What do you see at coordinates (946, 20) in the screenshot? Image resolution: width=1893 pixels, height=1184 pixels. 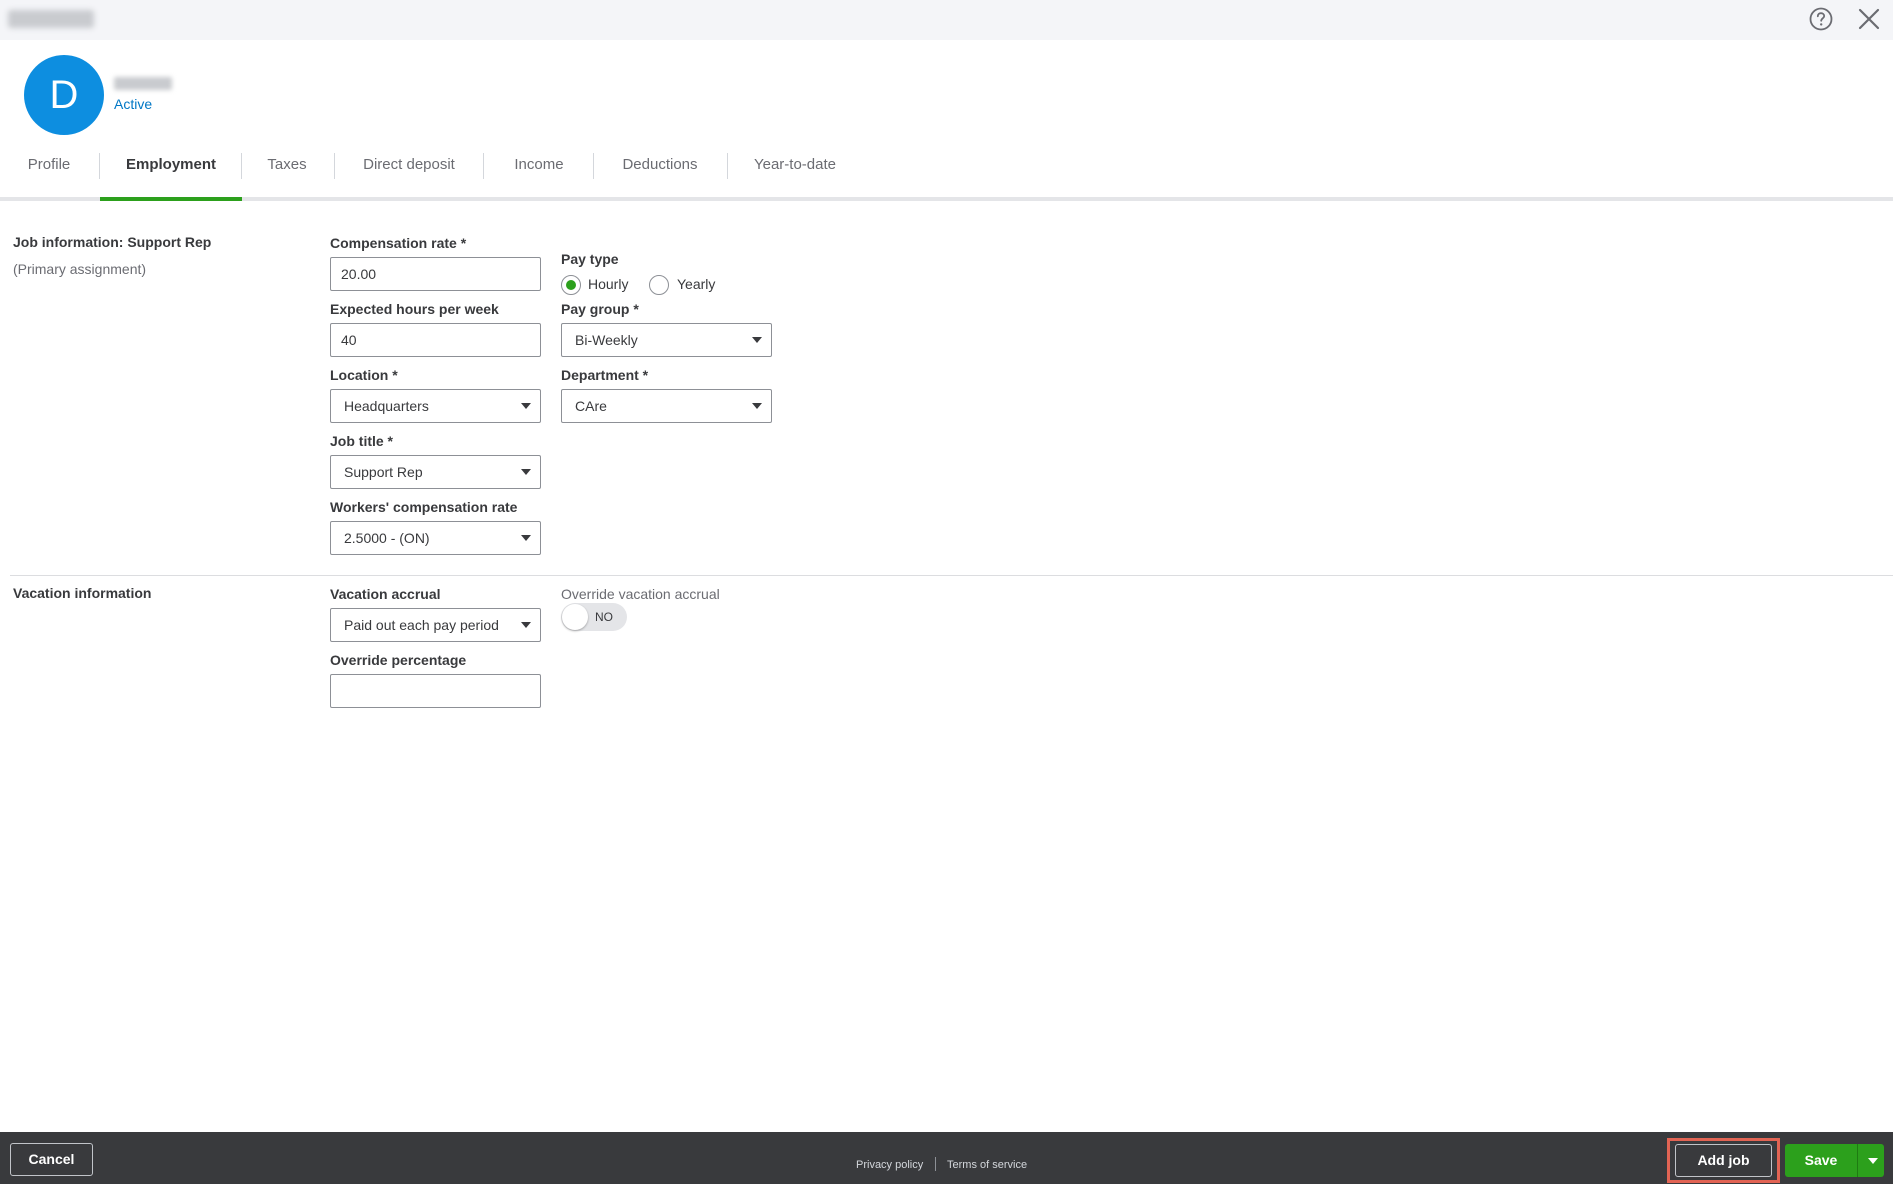 I see `top-bar` at bounding box center [946, 20].